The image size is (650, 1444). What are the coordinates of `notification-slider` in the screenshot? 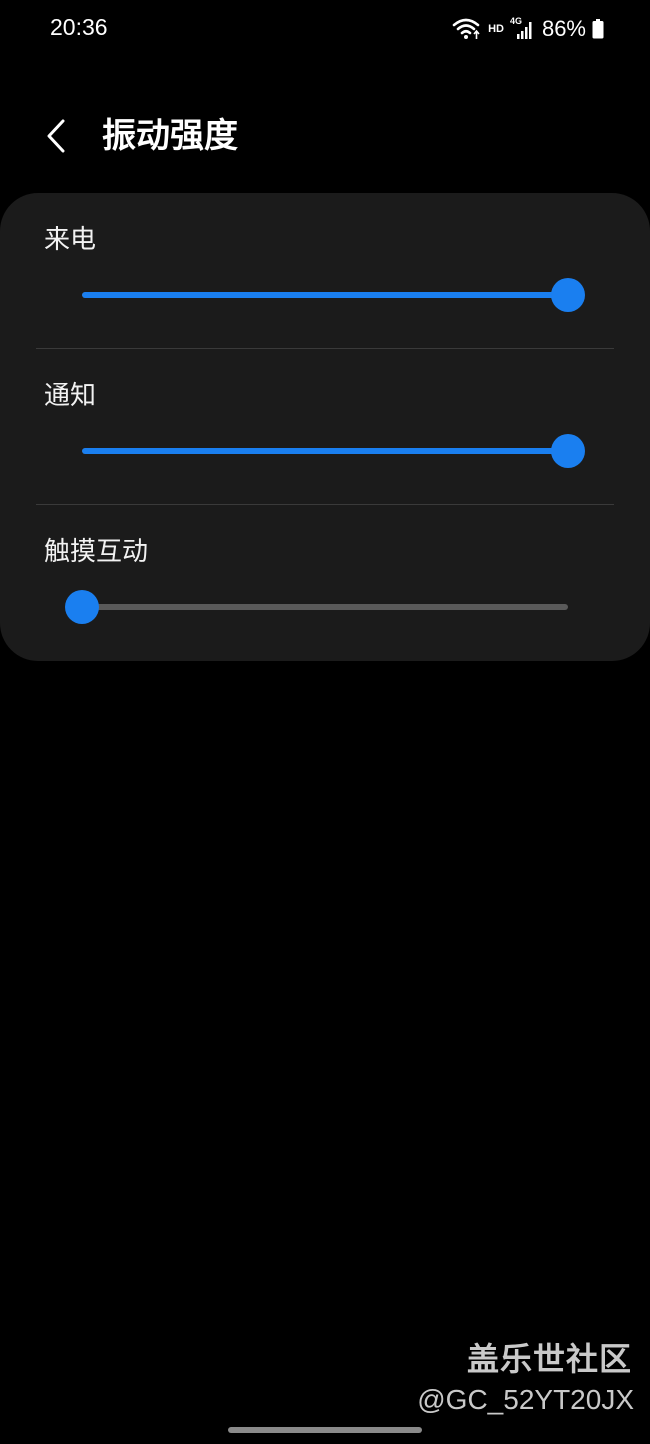 It's located at (325, 451).